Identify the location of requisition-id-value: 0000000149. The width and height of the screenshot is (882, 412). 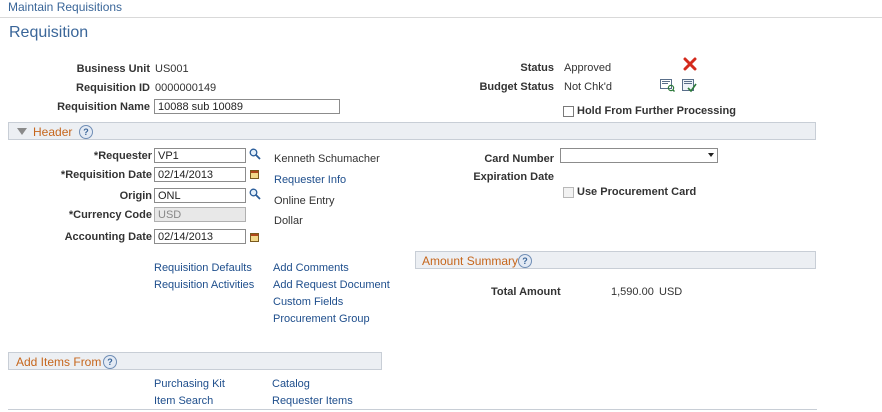
(186, 88).